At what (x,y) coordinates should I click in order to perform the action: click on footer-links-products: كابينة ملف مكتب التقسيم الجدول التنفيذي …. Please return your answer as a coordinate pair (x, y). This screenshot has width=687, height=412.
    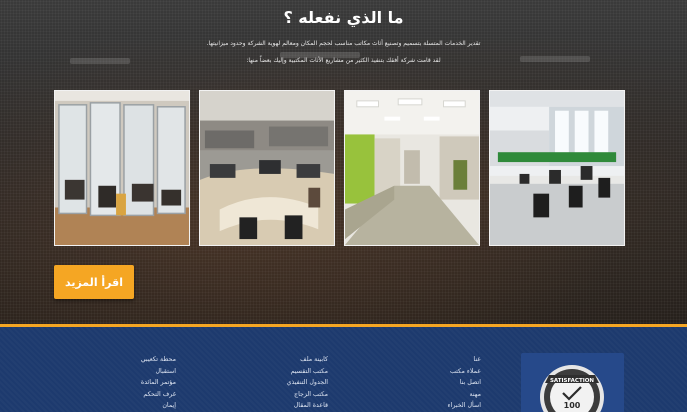
    Looking at the image, I should click on (307, 383).